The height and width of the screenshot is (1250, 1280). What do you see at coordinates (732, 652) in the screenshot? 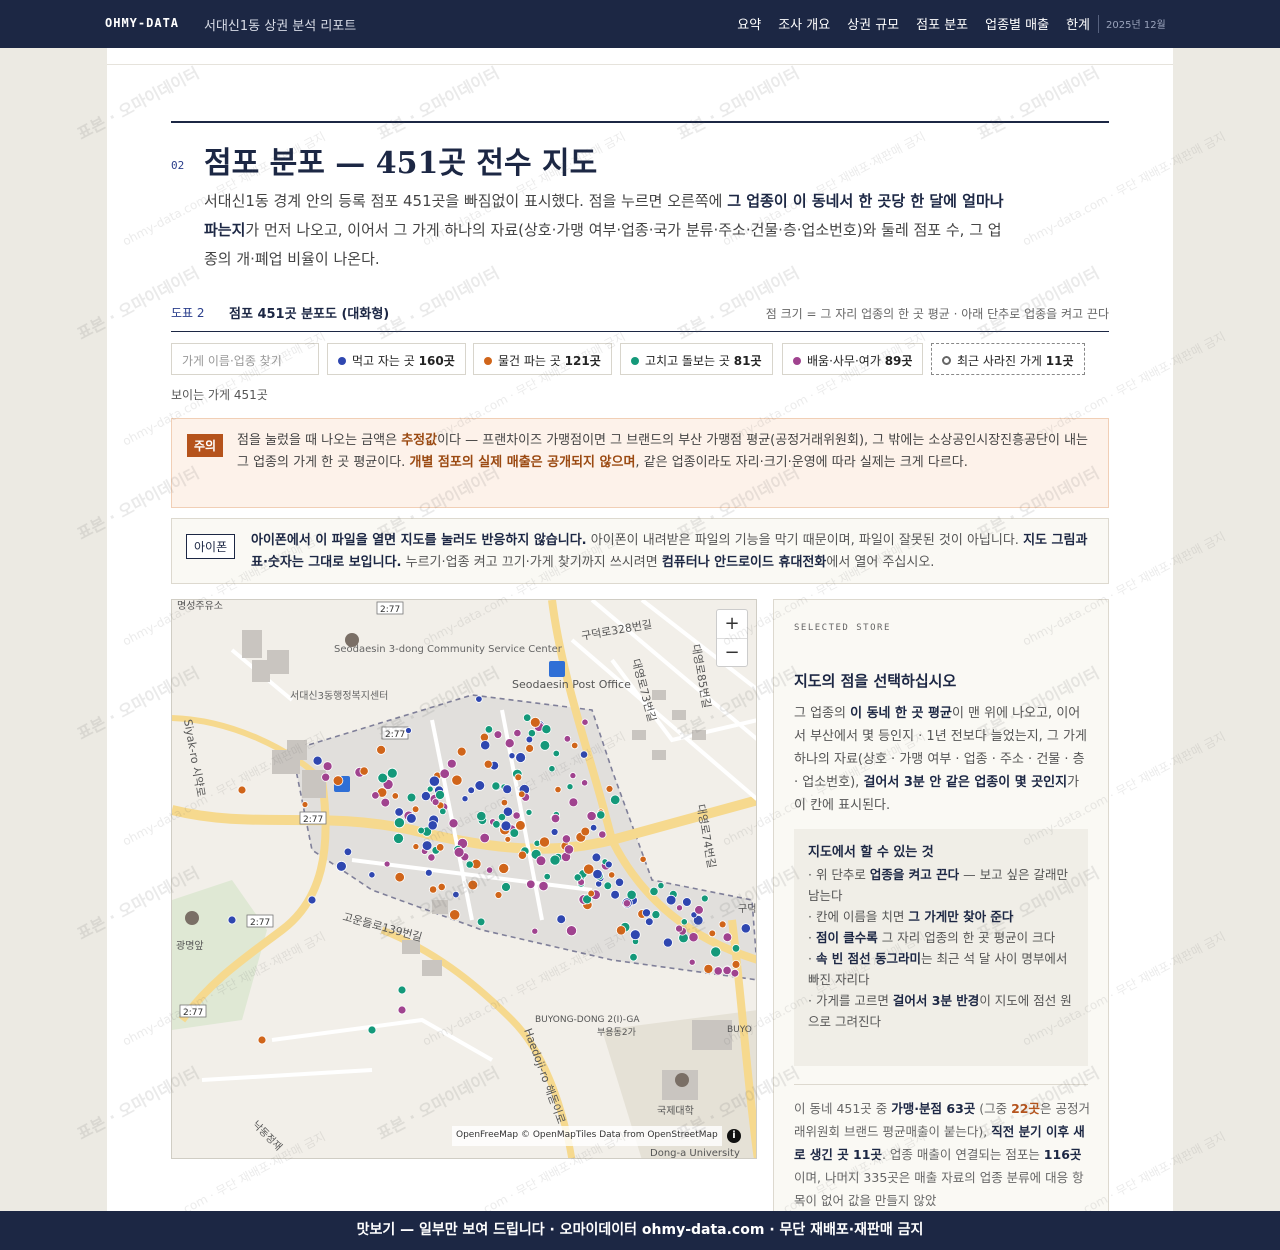
I see `zoom-out-button: −` at bounding box center [732, 652].